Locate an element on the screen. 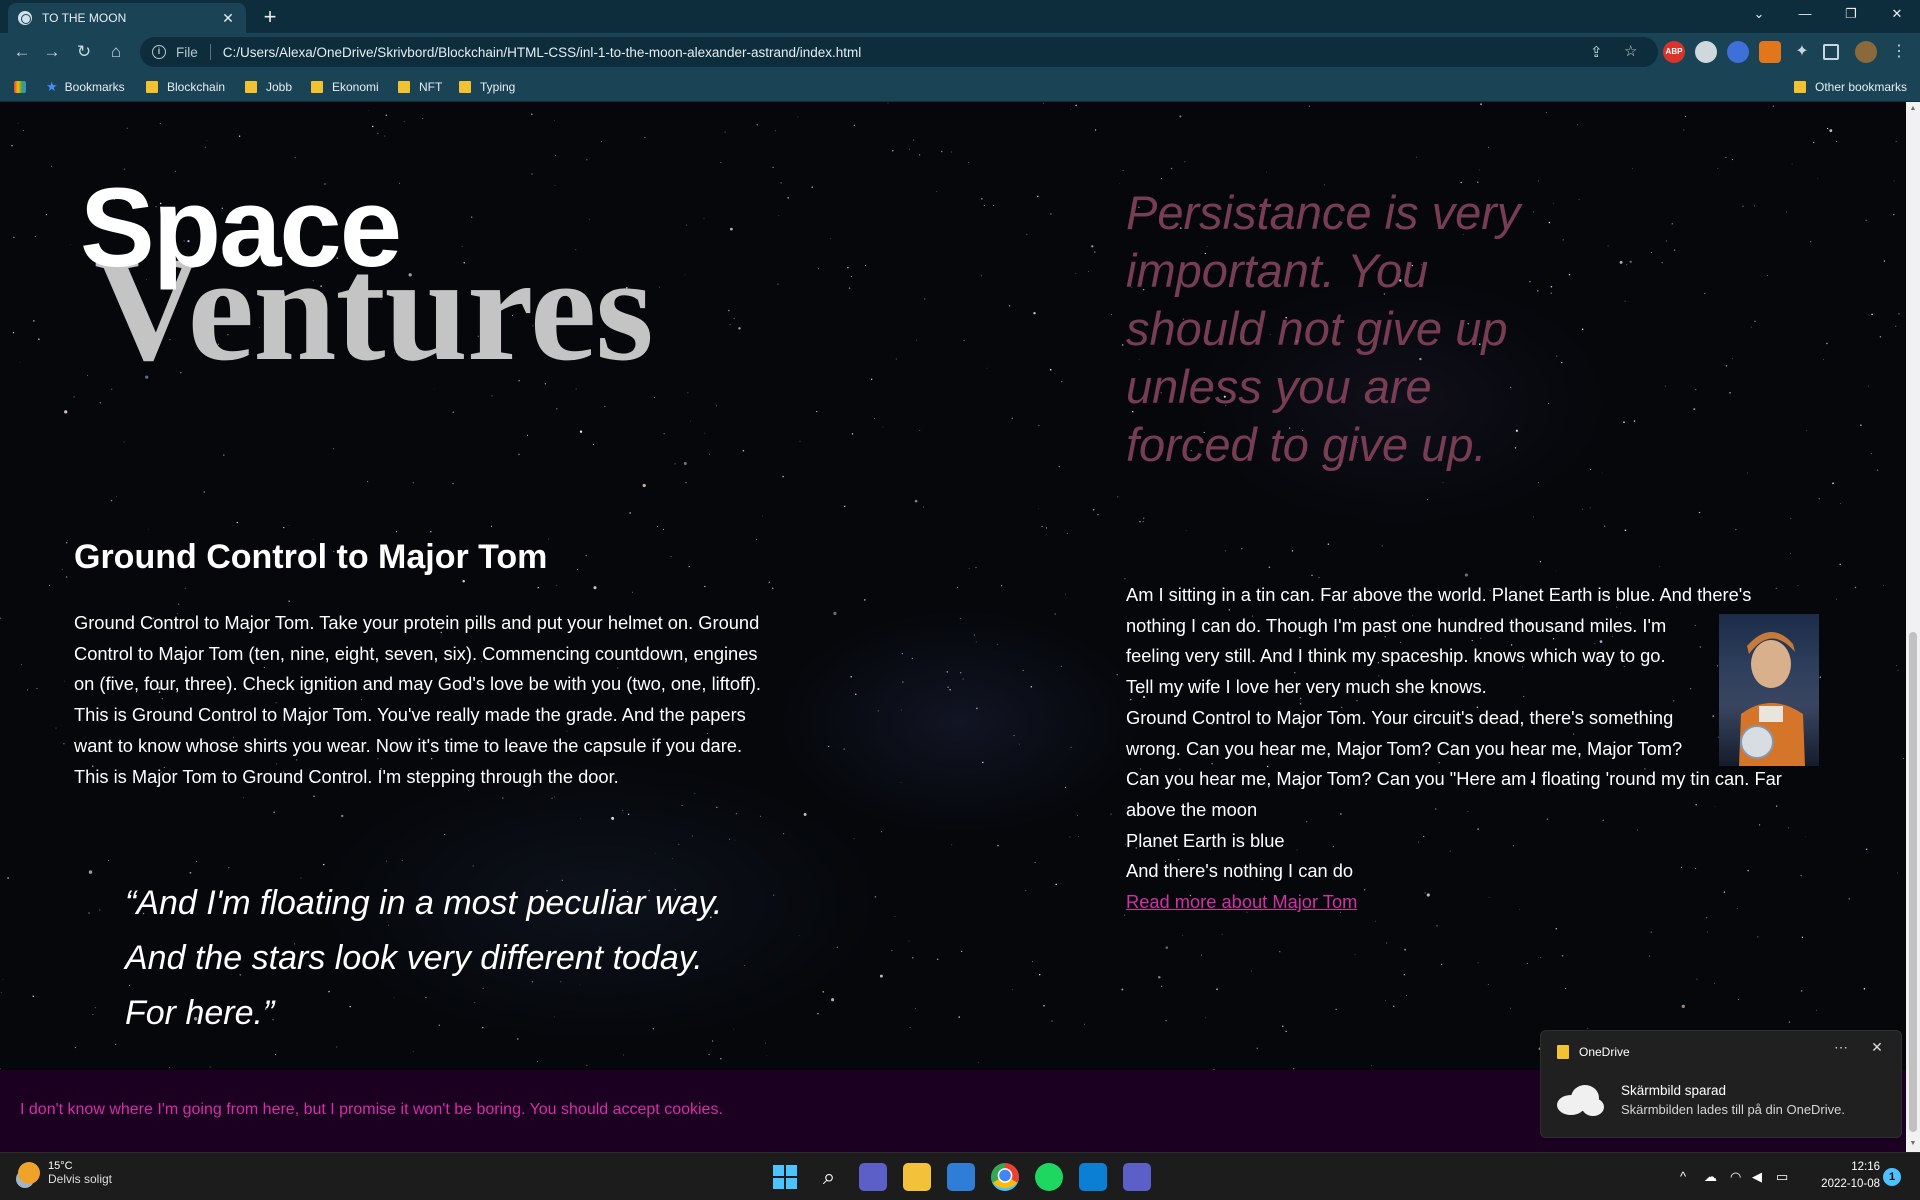 The width and height of the screenshot is (1920, 1200). reload-icon: ↻ is located at coordinates (84, 52).